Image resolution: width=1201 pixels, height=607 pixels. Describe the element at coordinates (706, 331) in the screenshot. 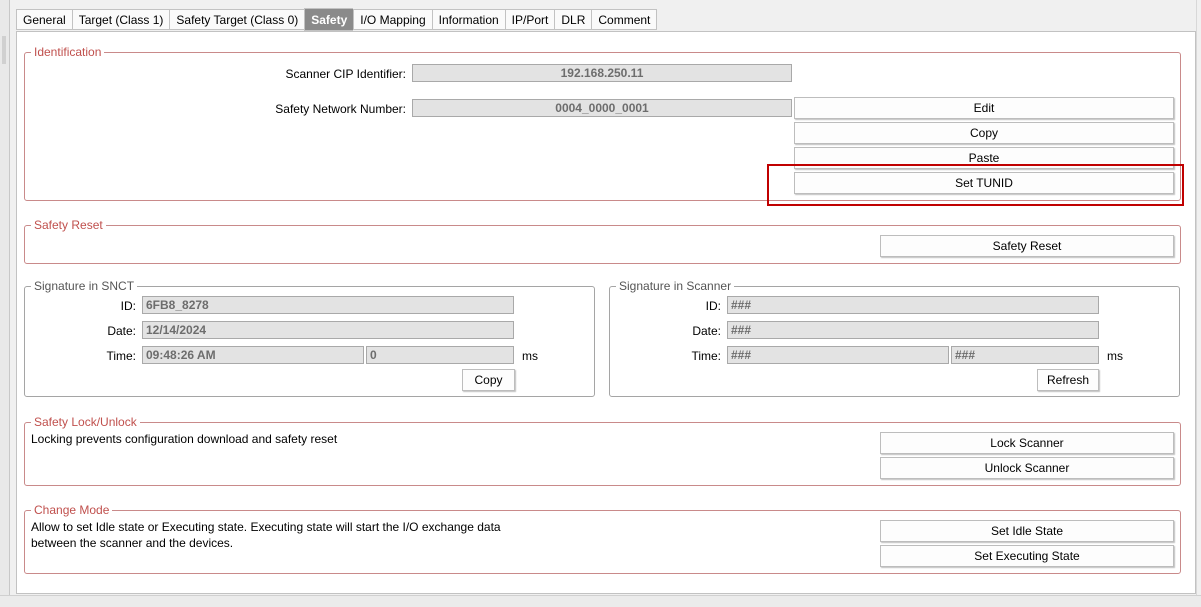

I see `scanner-date-label: Date:` at that location.